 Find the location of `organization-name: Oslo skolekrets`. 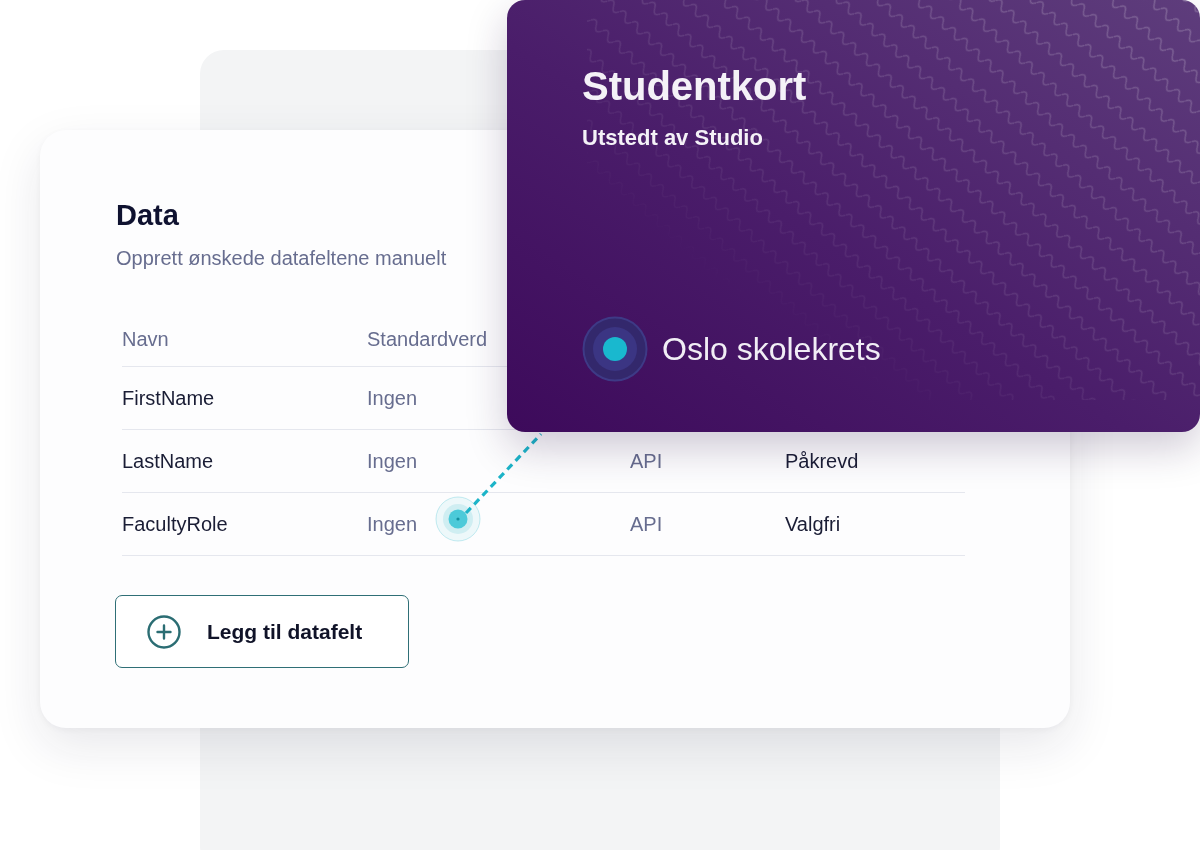

organization-name: Oslo skolekrets is located at coordinates (771, 349).